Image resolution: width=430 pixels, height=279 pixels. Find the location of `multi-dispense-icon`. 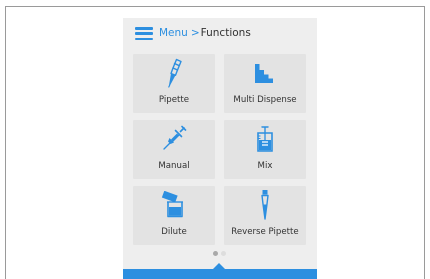

multi-dispense-icon is located at coordinates (265, 73).